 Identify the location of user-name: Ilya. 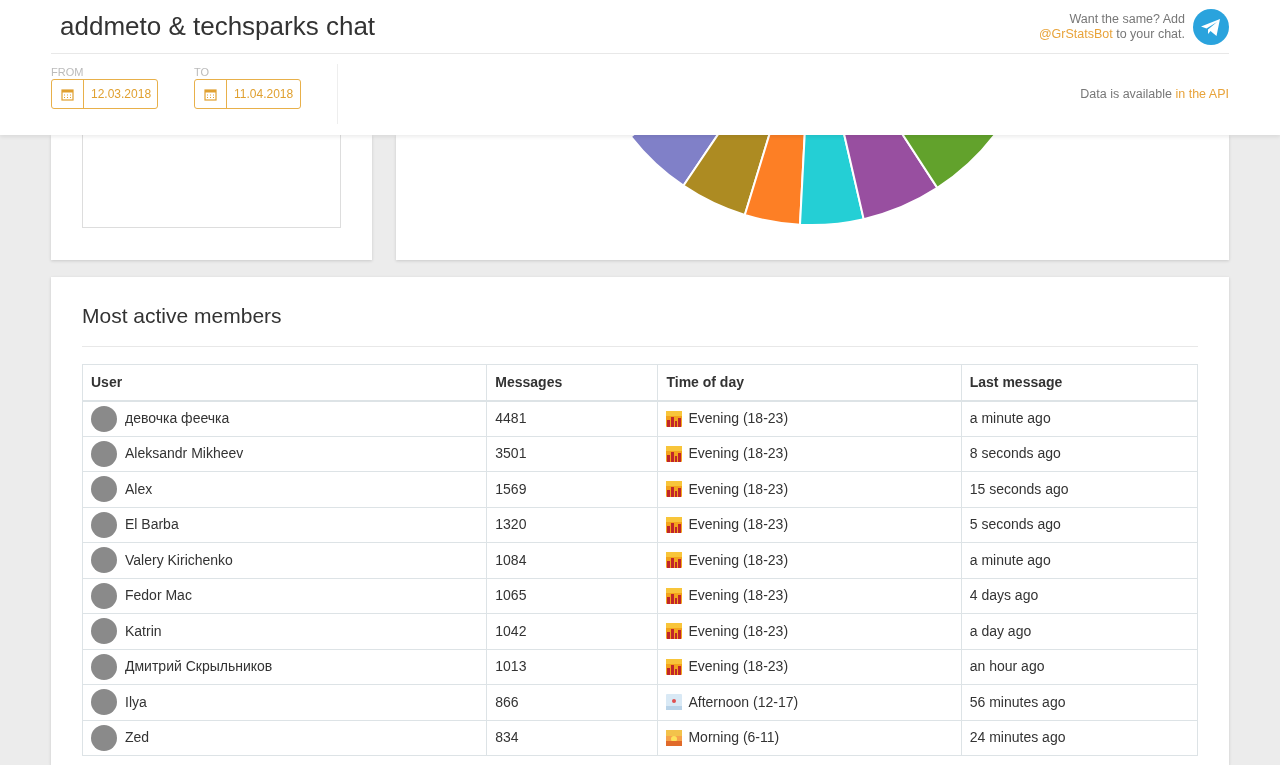
(136, 702).